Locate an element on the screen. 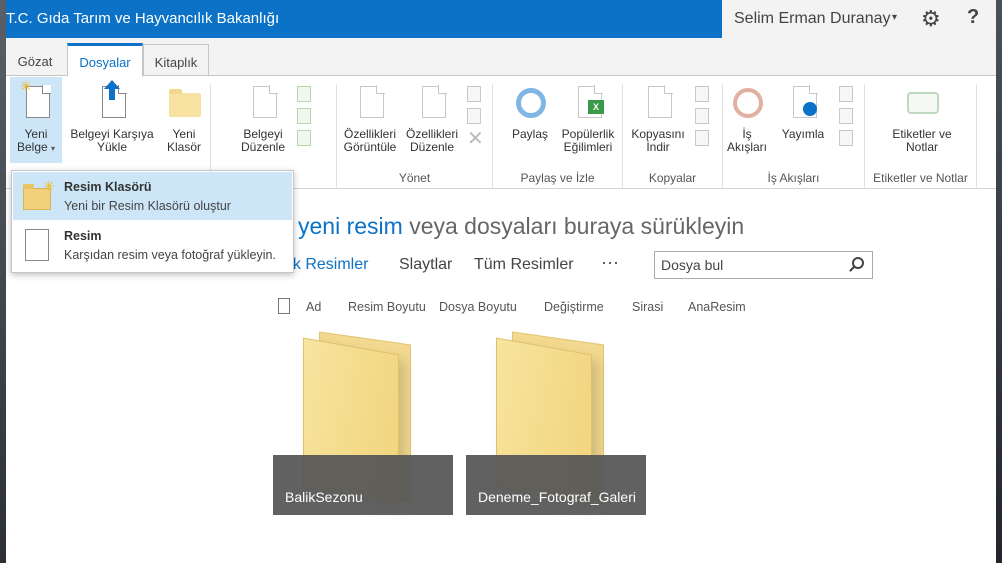 This screenshot has height=563, width=1002. new-document-button: ✳ Yeni Belge ▾ is located at coordinates (36, 120).